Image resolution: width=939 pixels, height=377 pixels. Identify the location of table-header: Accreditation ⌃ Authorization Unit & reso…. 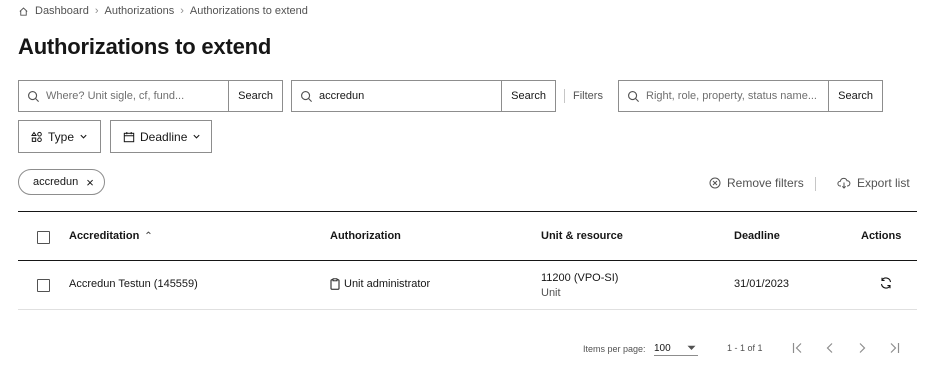
(467, 236).